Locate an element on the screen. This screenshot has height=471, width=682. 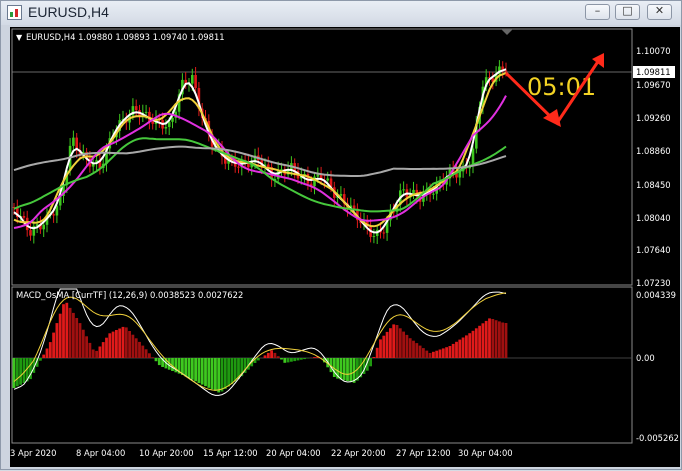
close-button: ✕ is located at coordinates (659, 12).